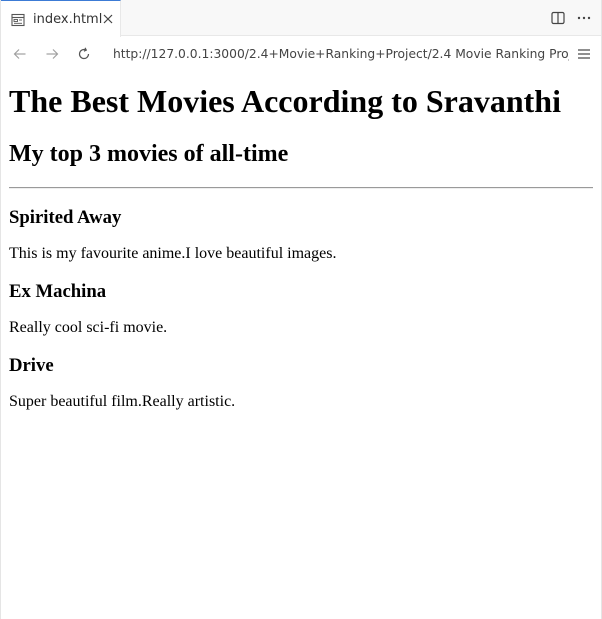 The height and width of the screenshot is (619, 602). Describe the element at coordinates (301, 18) in the screenshot. I see `tab-bar: index.html` at that location.